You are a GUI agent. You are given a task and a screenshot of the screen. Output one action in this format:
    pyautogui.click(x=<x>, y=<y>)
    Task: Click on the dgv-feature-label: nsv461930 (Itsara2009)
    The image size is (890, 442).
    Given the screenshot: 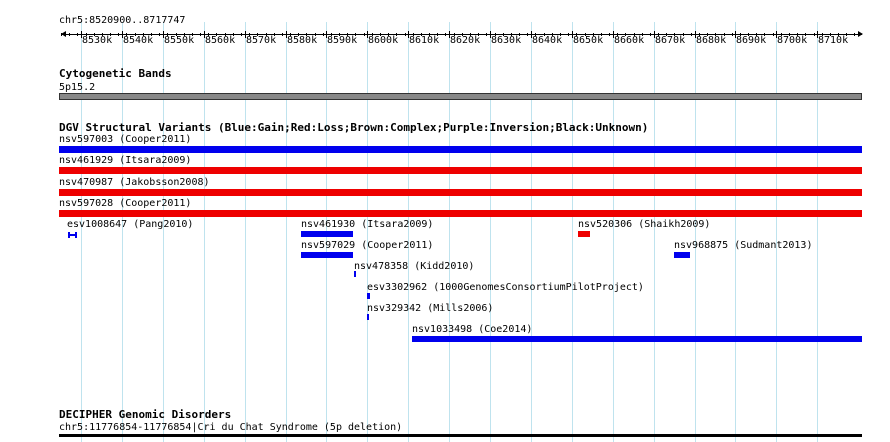 What is the action you would take?
    pyautogui.click(x=367, y=224)
    